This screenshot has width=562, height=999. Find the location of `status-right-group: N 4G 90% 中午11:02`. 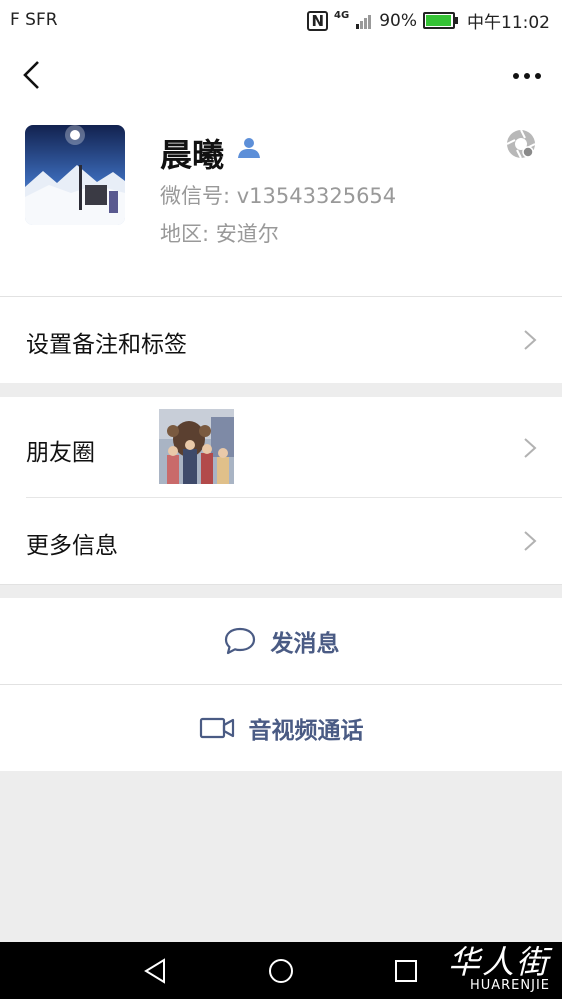

status-right-group: N 4G 90% 中午11:02 is located at coordinates (428, 20).